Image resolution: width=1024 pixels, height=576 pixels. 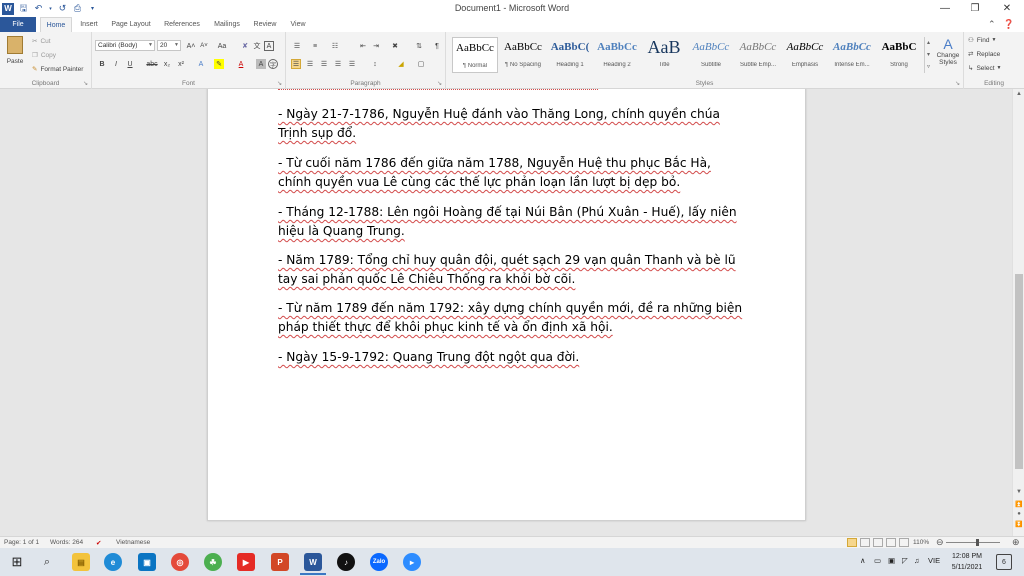 I want to click on zoom-in-icon: ⊕, so click(x=1016, y=542).